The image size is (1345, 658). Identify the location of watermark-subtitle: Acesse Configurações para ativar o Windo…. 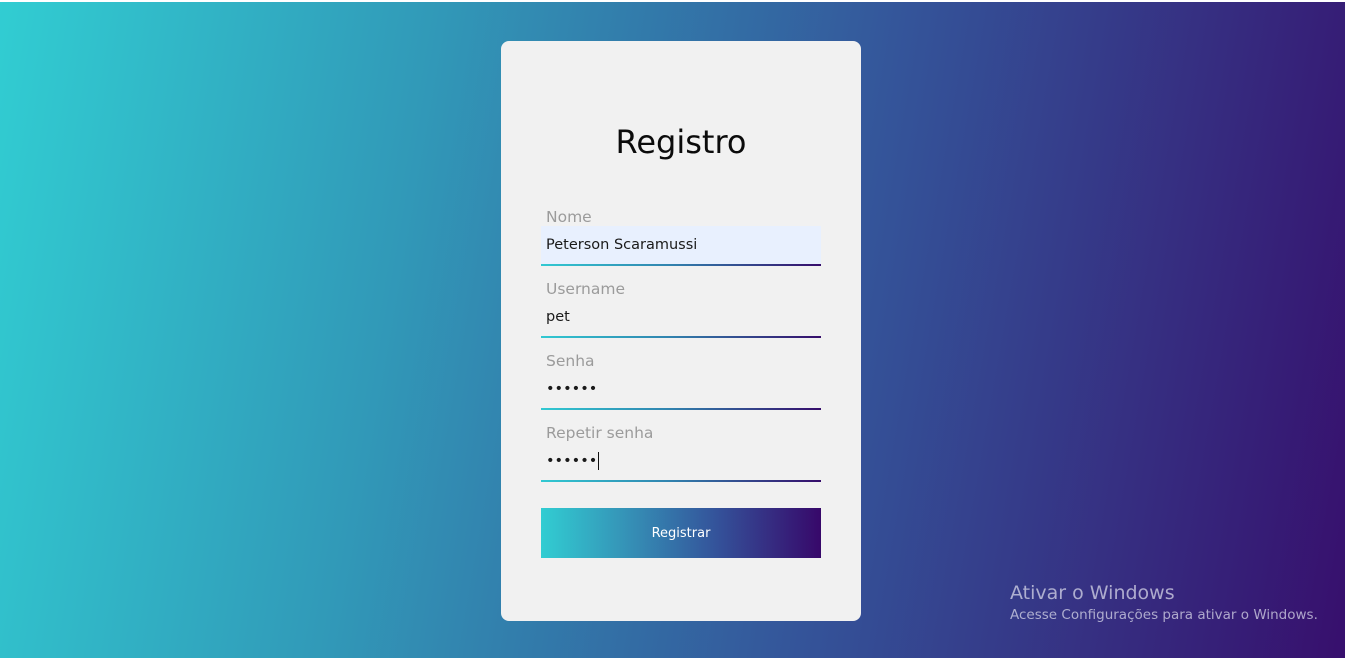
(1164, 615).